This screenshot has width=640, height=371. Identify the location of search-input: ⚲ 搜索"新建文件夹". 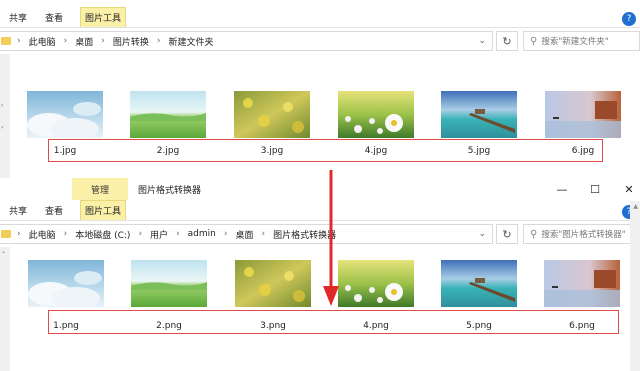
(581, 41).